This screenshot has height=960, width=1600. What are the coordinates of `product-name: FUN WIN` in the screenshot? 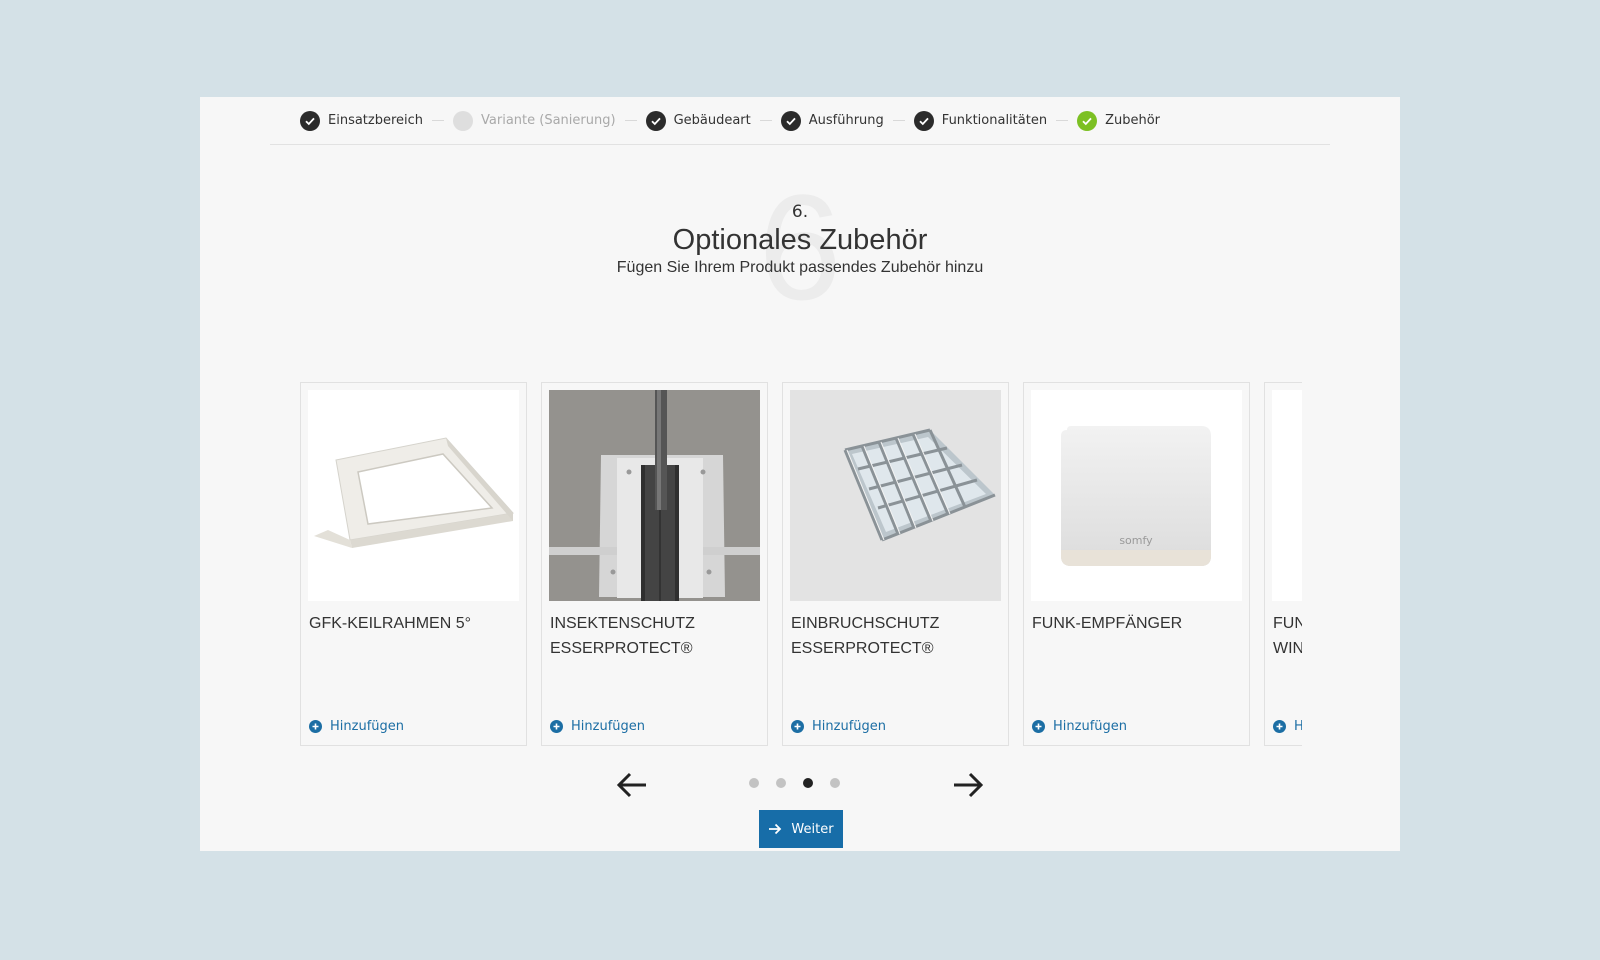 It's located at (1287, 636).